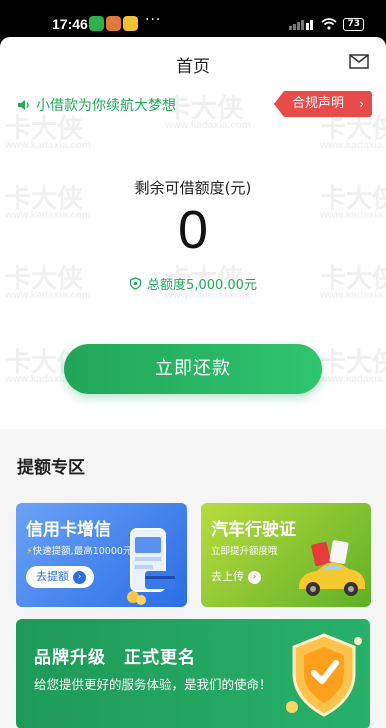 This screenshot has height=728, width=386. I want to click on mail-icon, so click(359, 61).